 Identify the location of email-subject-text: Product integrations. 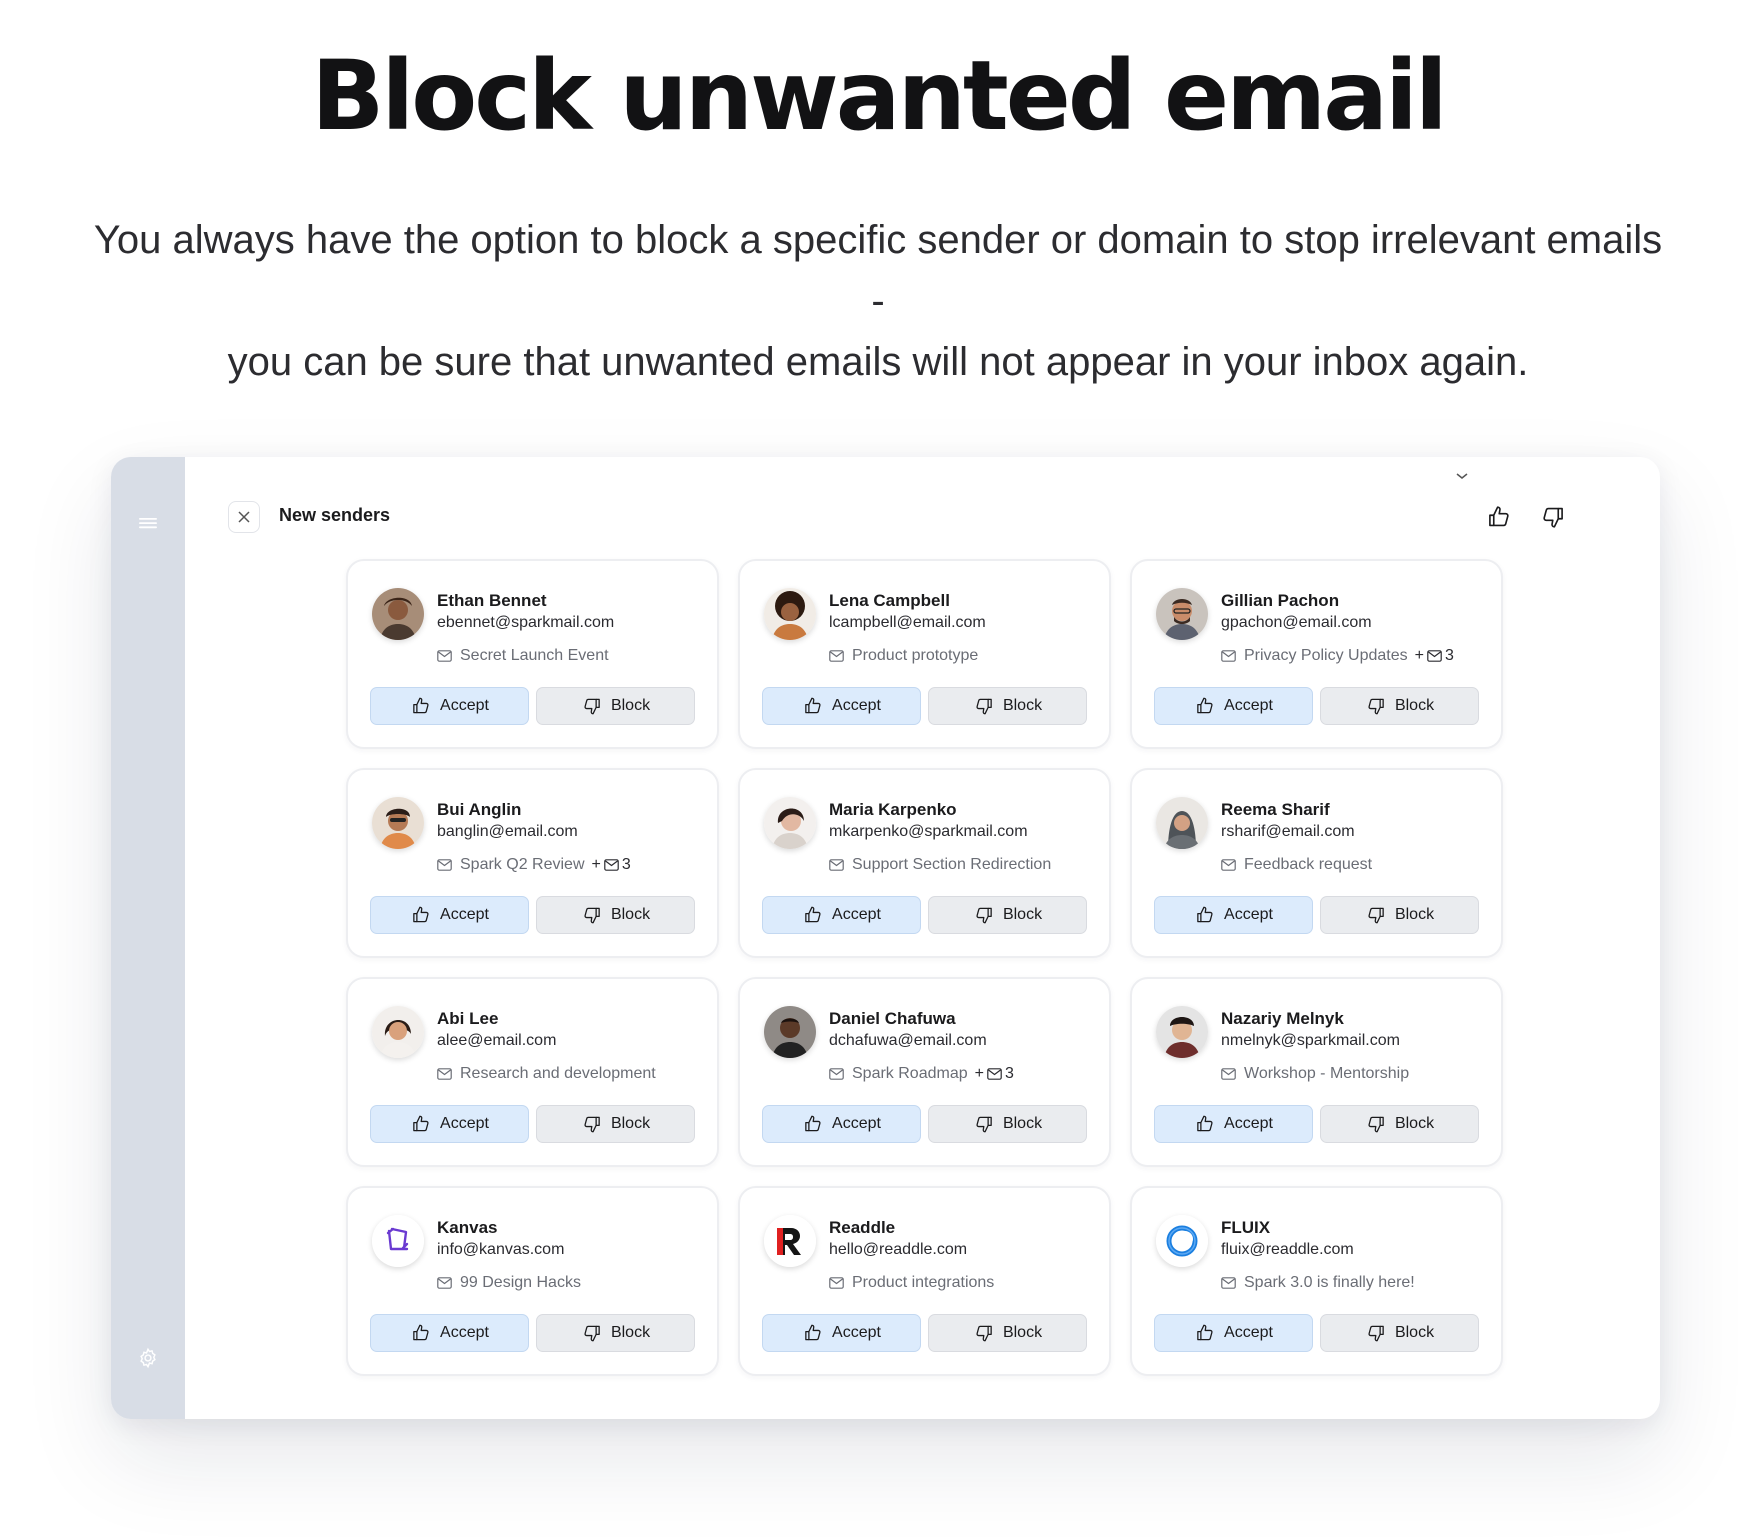
(923, 1282).